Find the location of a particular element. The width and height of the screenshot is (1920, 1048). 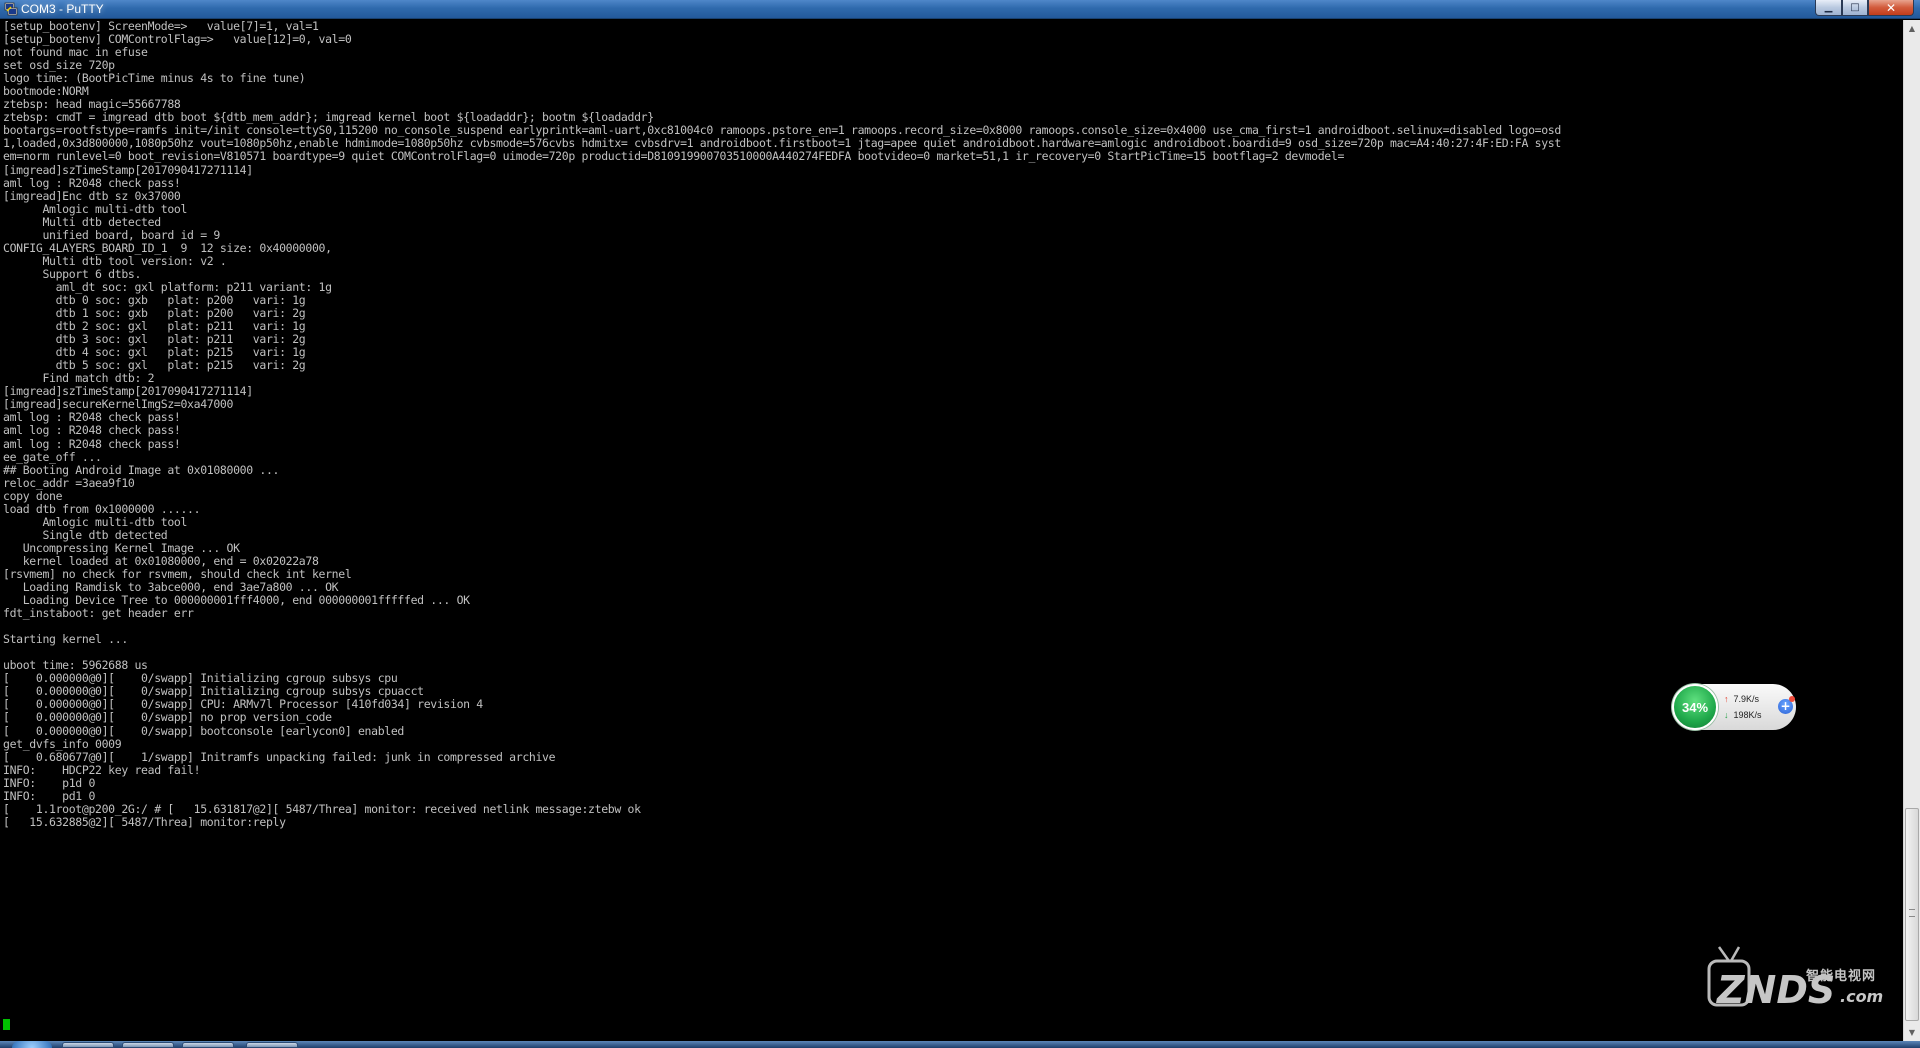

window-titlebar: COM3 - PuTTY ▁ □ ✕ is located at coordinates (960, 9).